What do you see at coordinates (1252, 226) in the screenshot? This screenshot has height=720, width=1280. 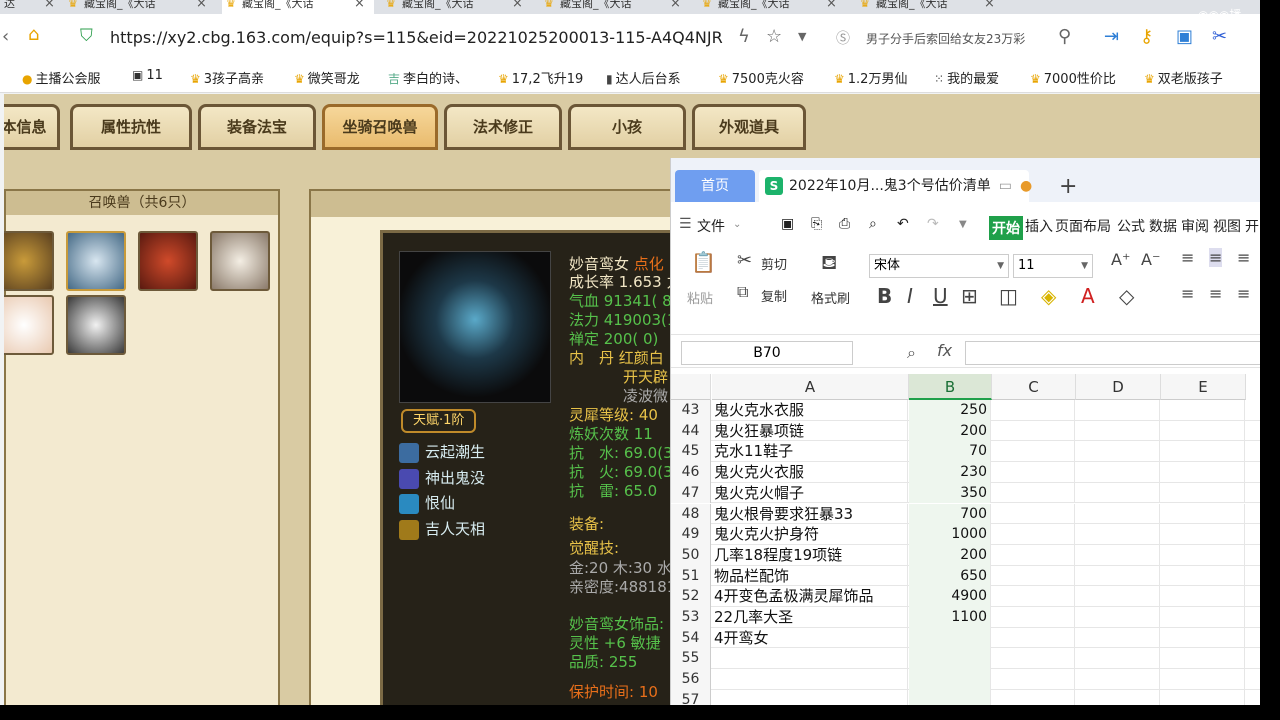 I see `menu-more: 开` at bounding box center [1252, 226].